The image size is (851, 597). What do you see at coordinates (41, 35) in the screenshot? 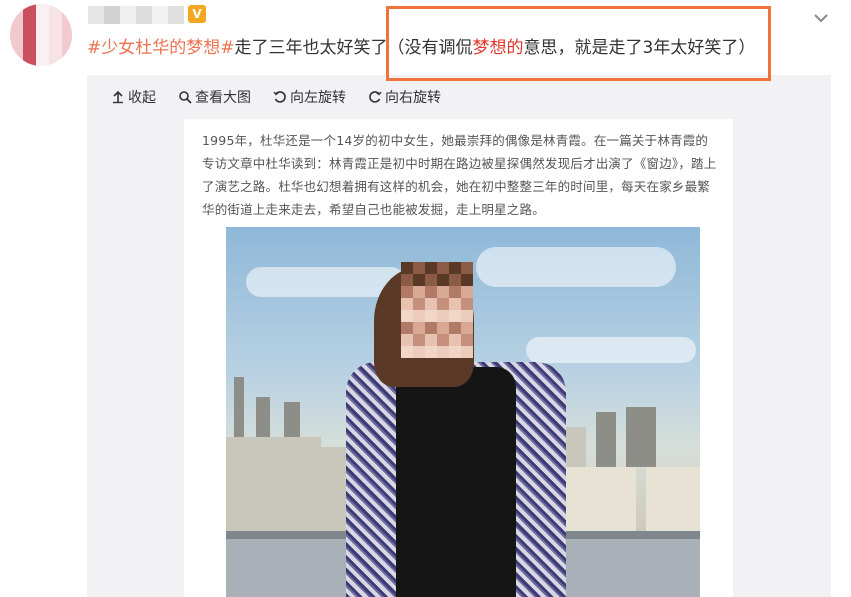
I see `avatar` at bounding box center [41, 35].